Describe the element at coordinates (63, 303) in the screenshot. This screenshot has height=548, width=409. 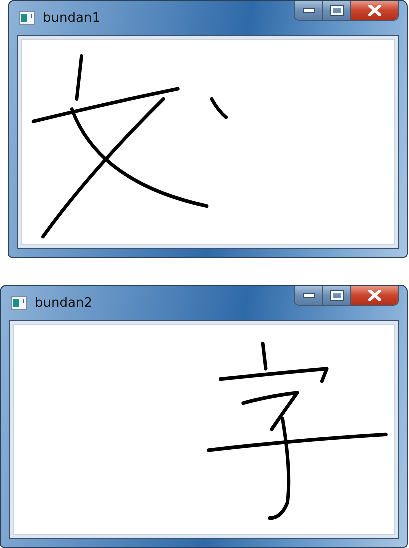
I see `window-title: bundan2` at that location.